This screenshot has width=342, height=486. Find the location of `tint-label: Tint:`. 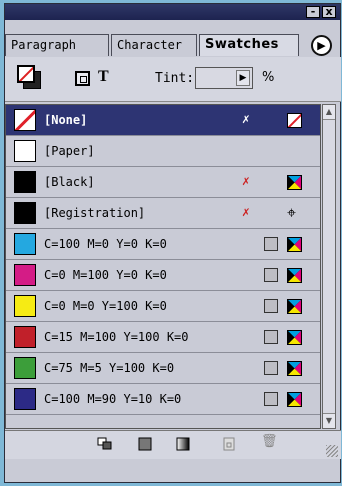

tint-label: Tint: is located at coordinates (175, 78).